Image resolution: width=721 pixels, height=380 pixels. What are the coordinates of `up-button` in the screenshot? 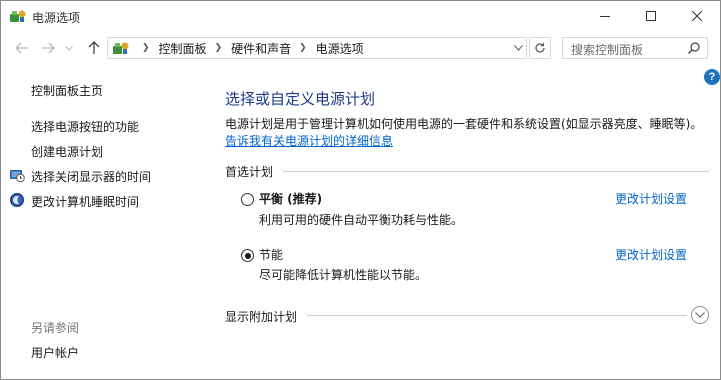 It's located at (94, 48).